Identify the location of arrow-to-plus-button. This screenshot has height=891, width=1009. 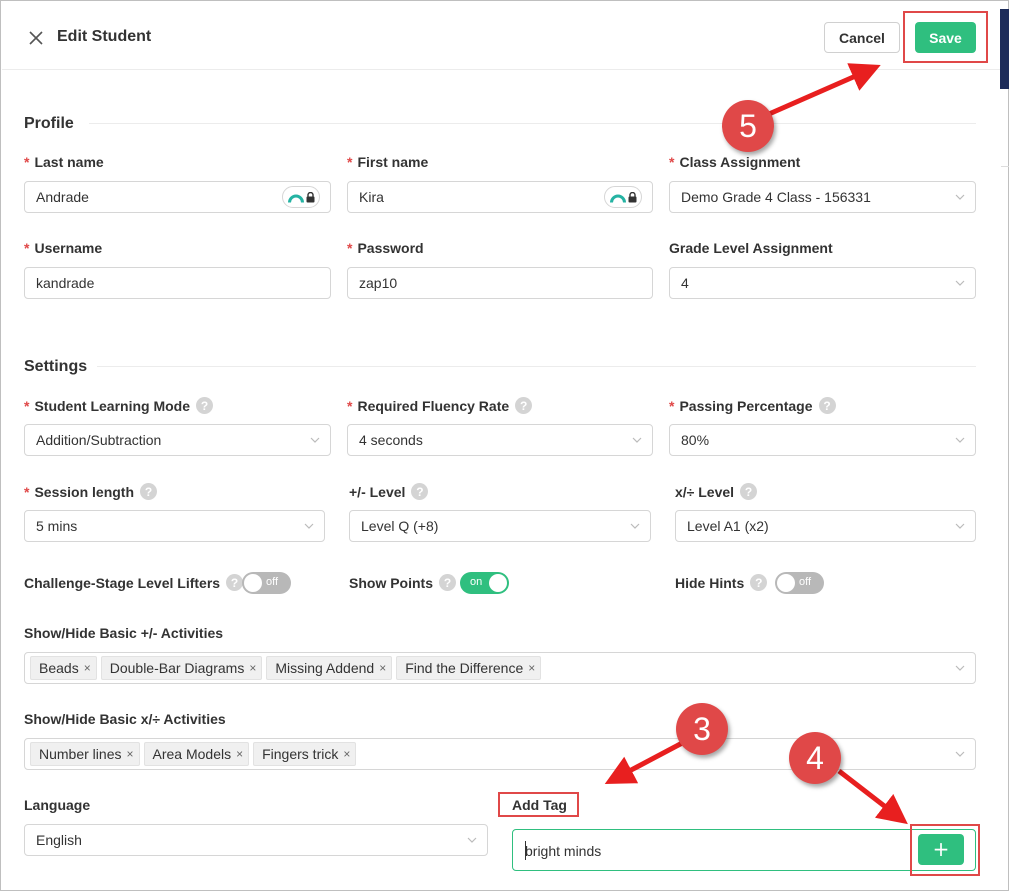
(872, 797).